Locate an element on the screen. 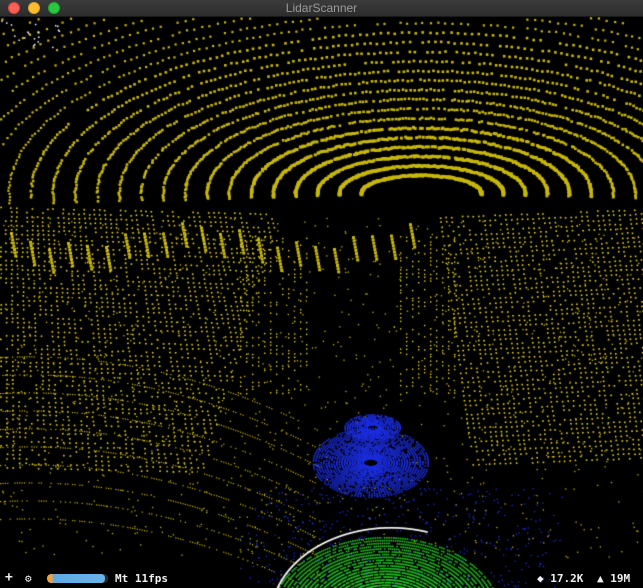  load-progress-bar is located at coordinates (77, 578).